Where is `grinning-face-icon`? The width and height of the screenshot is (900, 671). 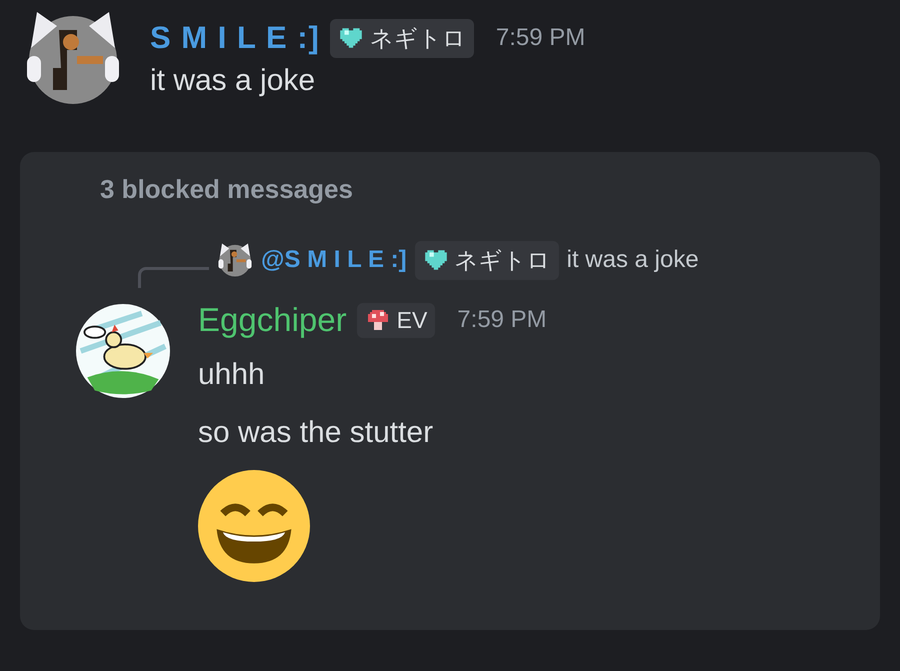
grinning-face-icon is located at coordinates (254, 526).